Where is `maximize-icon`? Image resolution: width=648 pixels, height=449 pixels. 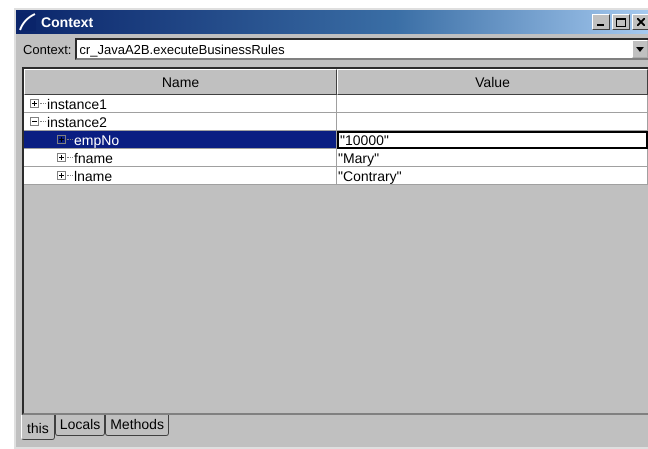 maximize-icon is located at coordinates (621, 22).